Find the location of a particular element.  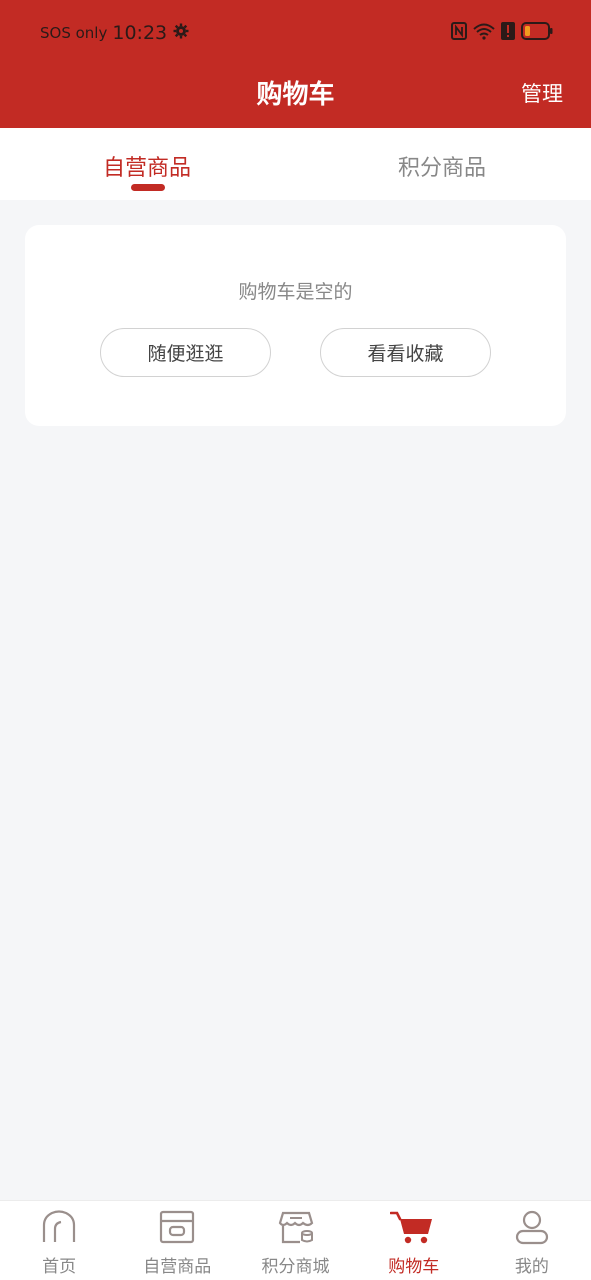

page-title: 购物车 is located at coordinates (295, 95).